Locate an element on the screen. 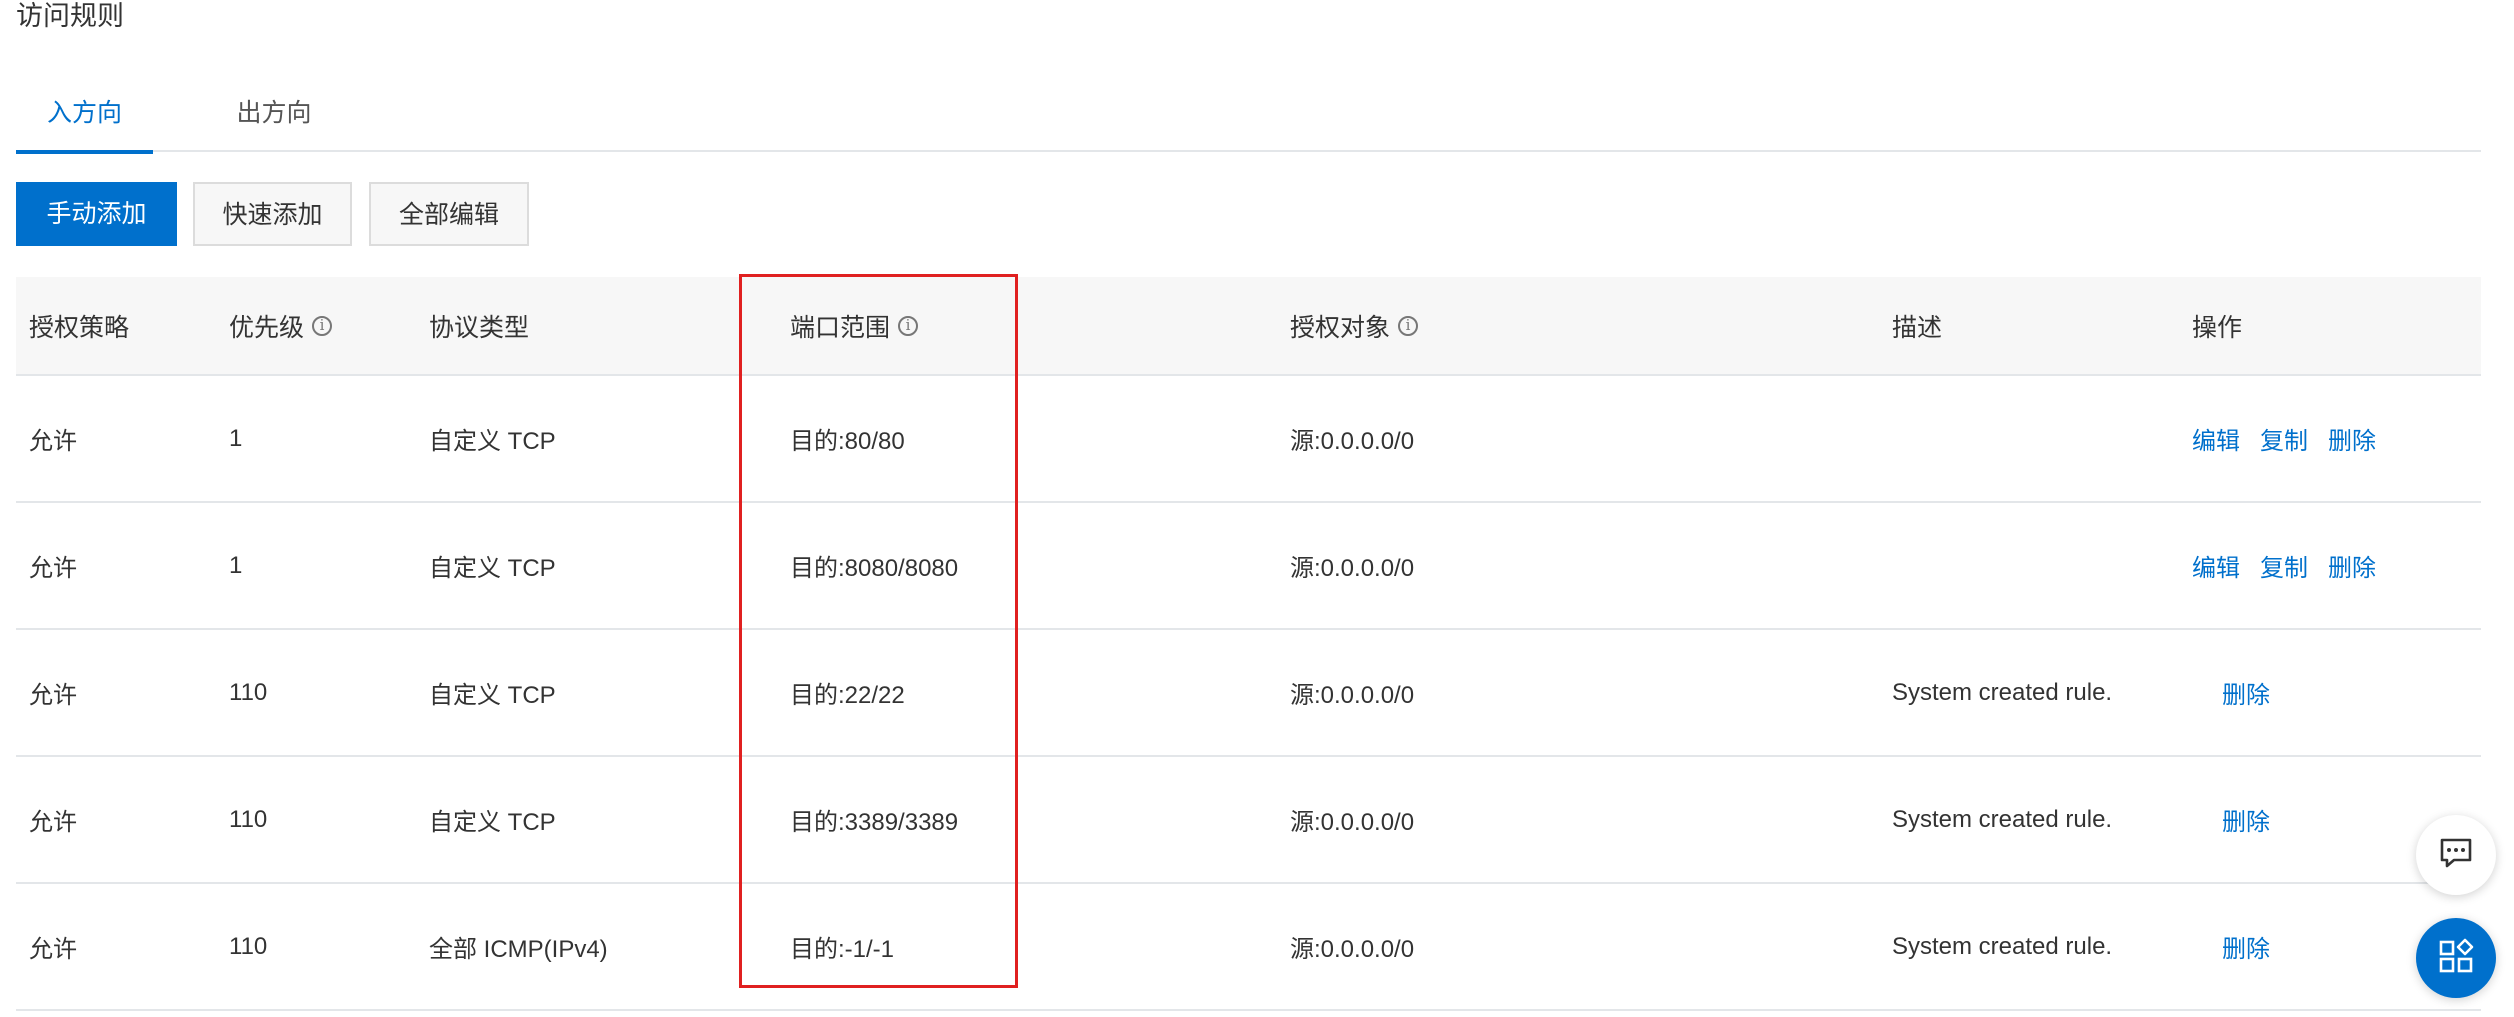 Image resolution: width=2514 pixels, height=1017 pixels. port-range-cell: 目的:8080/8080 is located at coordinates (874, 568).